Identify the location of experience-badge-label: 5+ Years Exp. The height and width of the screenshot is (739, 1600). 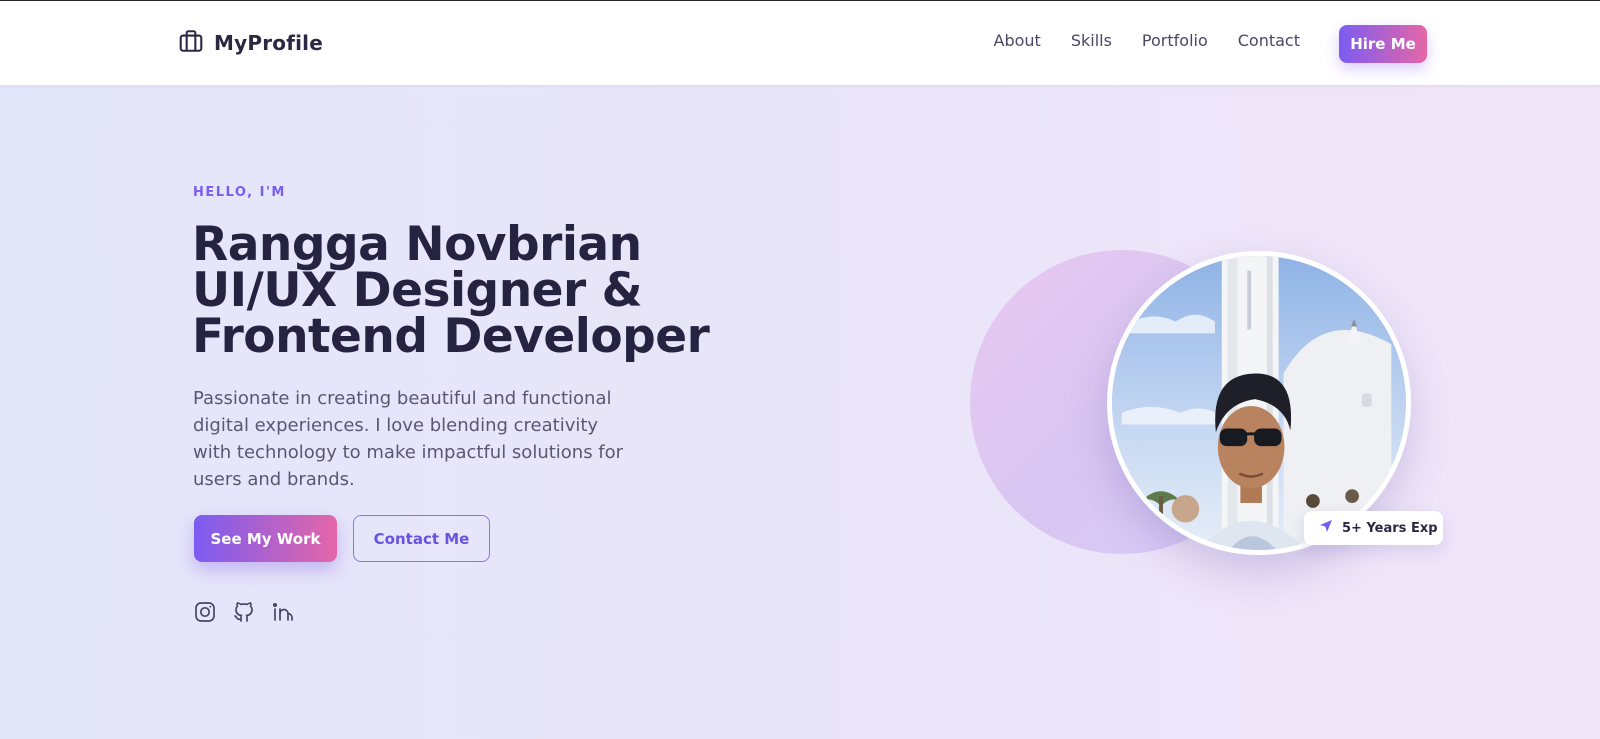
(1390, 528).